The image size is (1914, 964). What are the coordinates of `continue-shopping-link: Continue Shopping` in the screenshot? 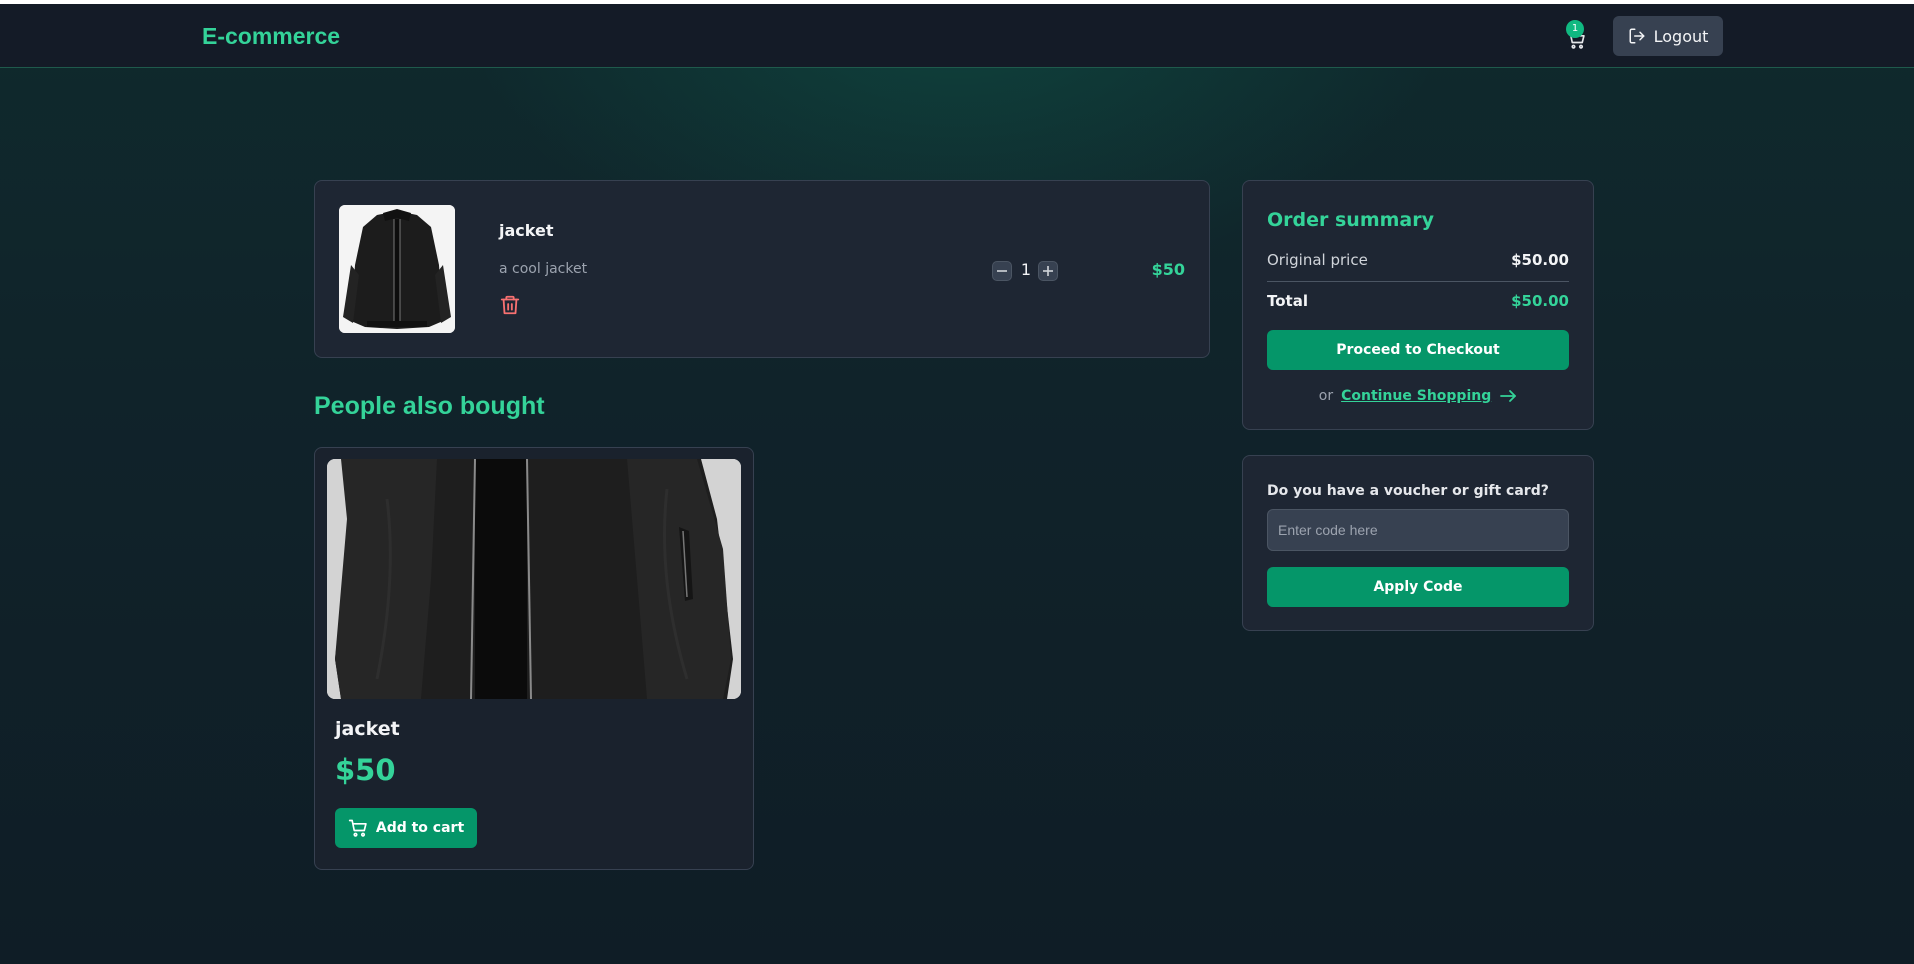 It's located at (1416, 396).